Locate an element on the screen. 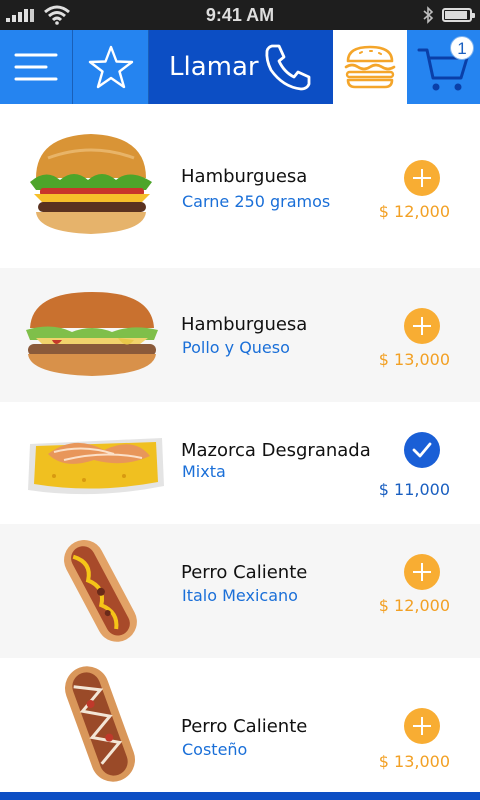  bluetooth-icon is located at coordinates (428, 15).